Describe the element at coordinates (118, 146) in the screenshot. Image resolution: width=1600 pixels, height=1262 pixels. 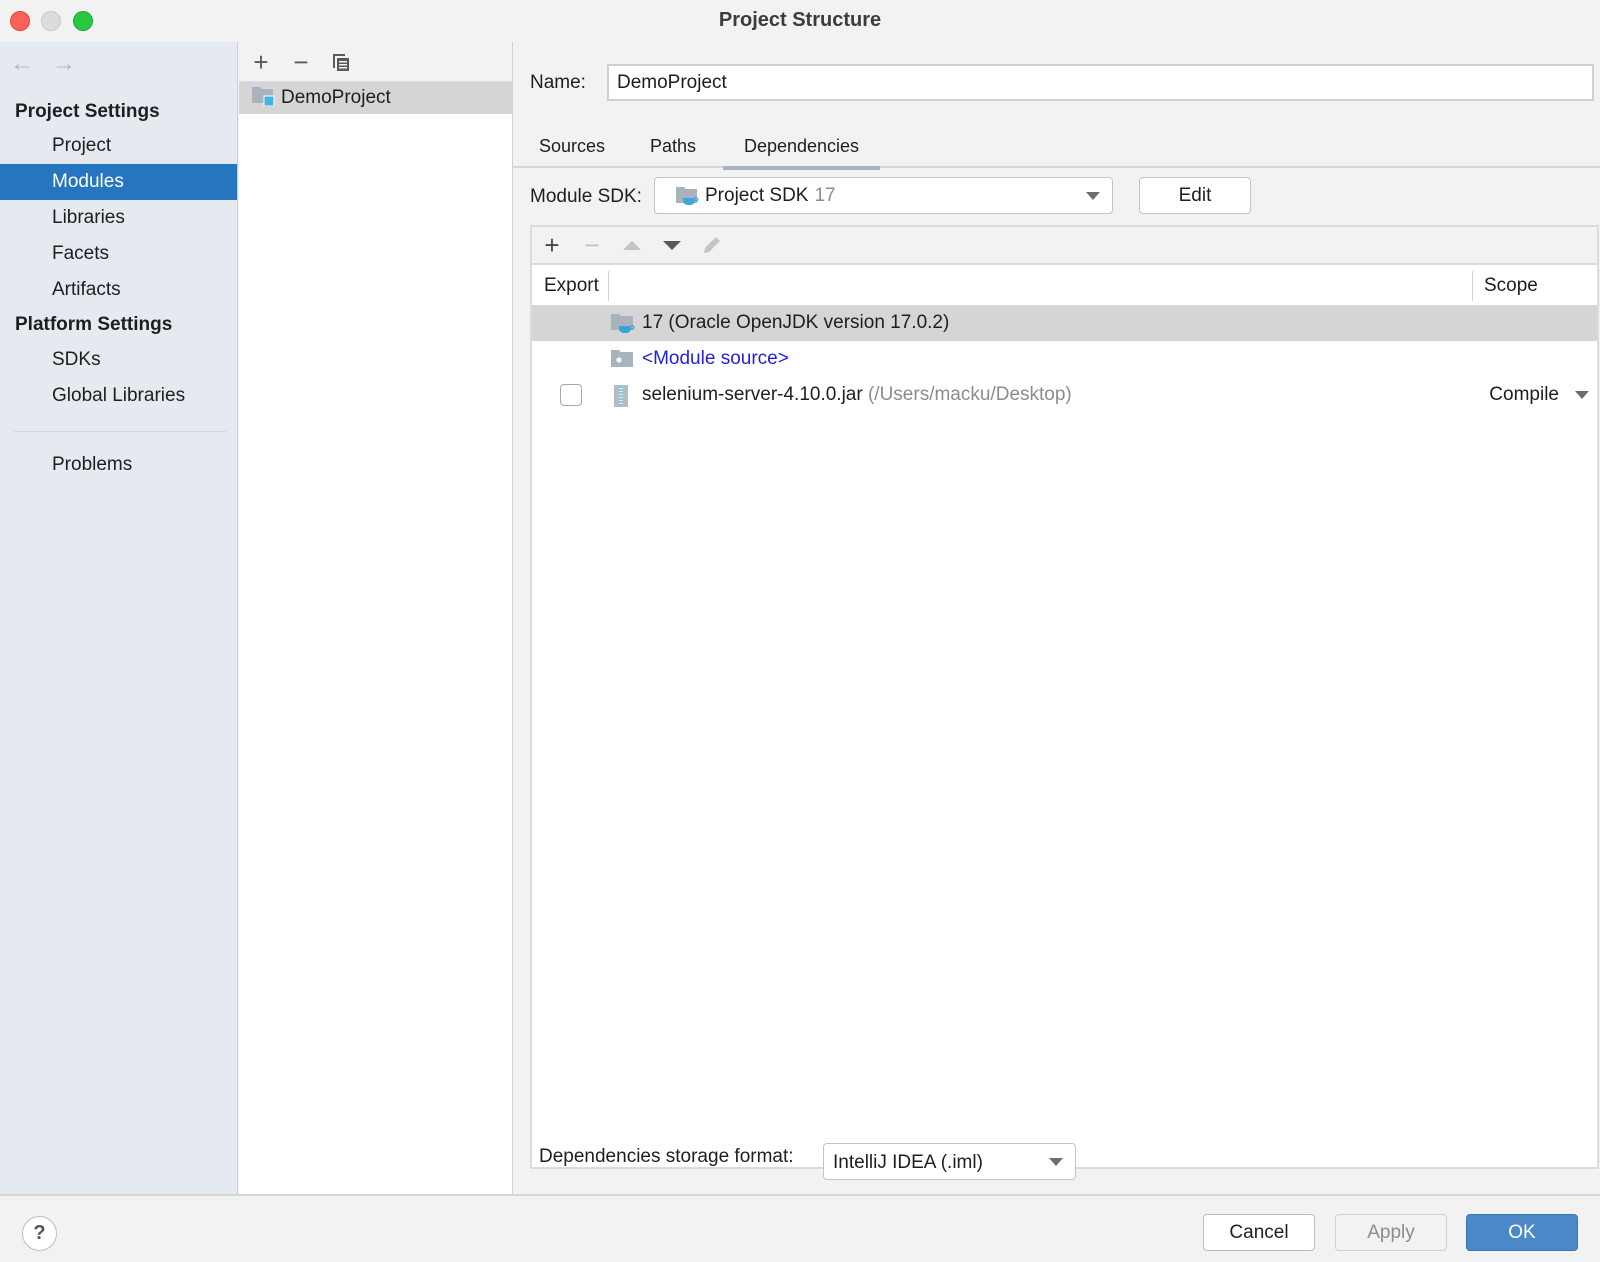
I see `sidebar-item-project: Project` at that location.